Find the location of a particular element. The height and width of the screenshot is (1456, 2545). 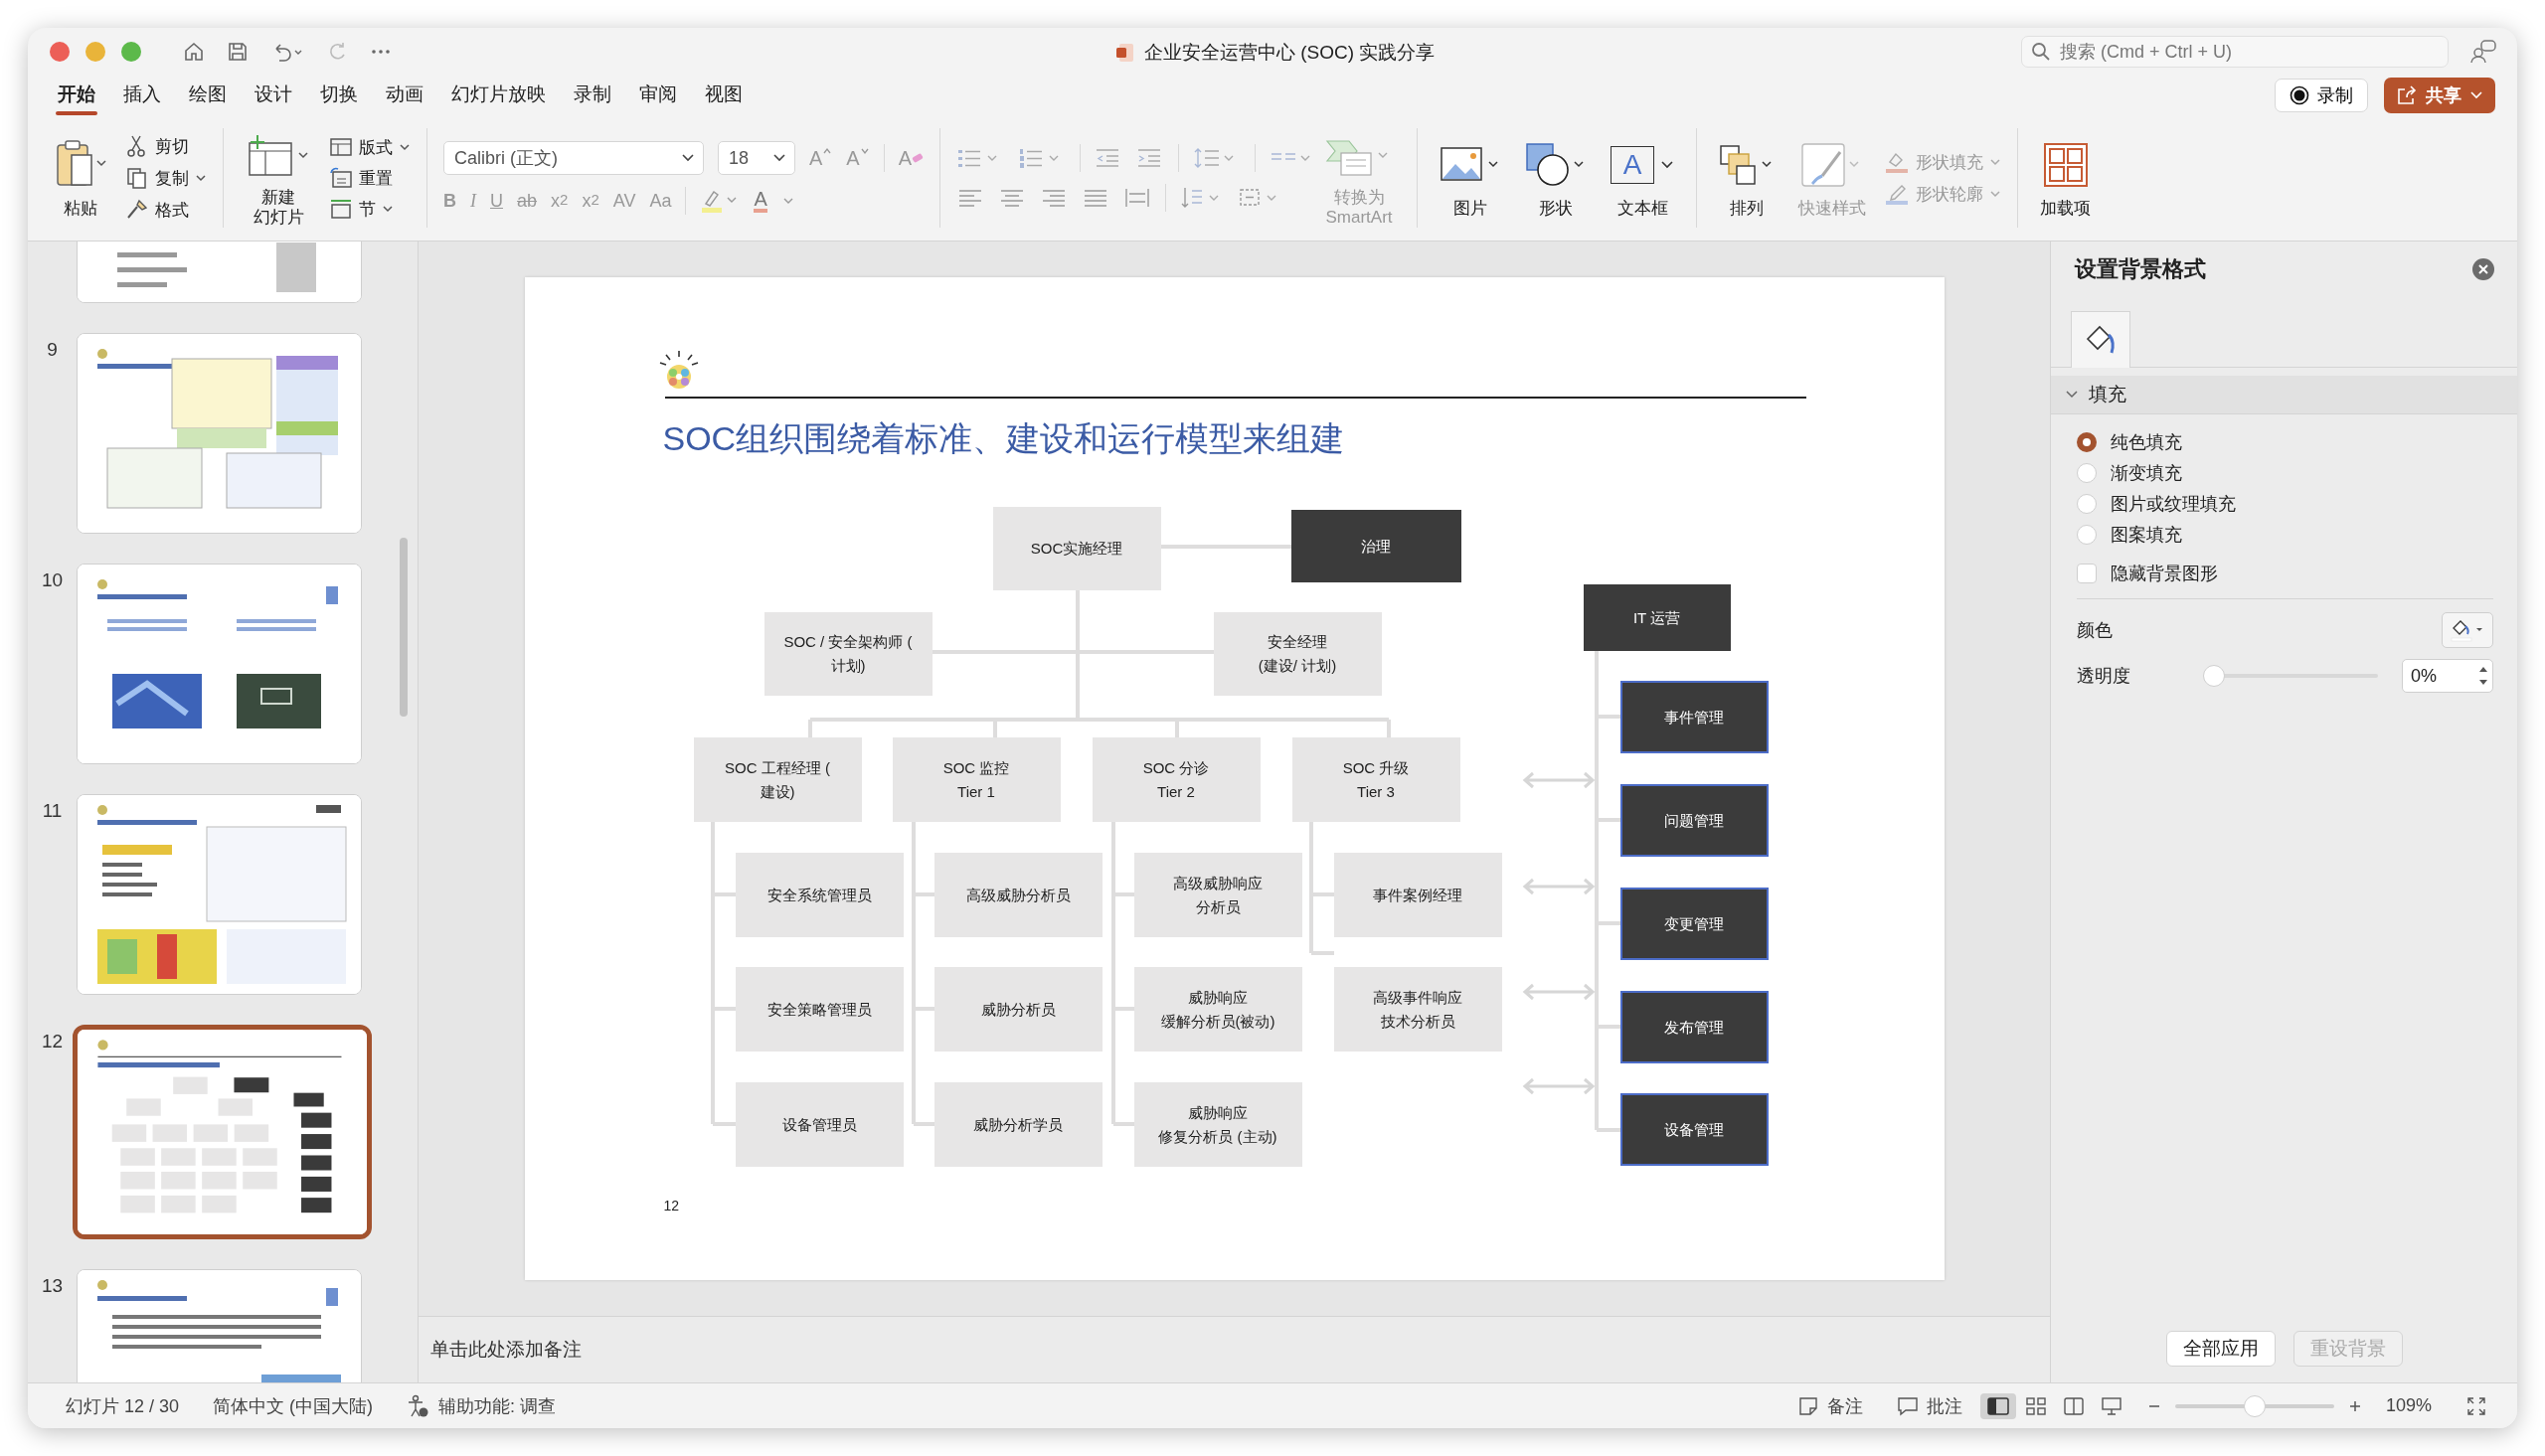

share-button: 共享 is located at coordinates (2439, 95).